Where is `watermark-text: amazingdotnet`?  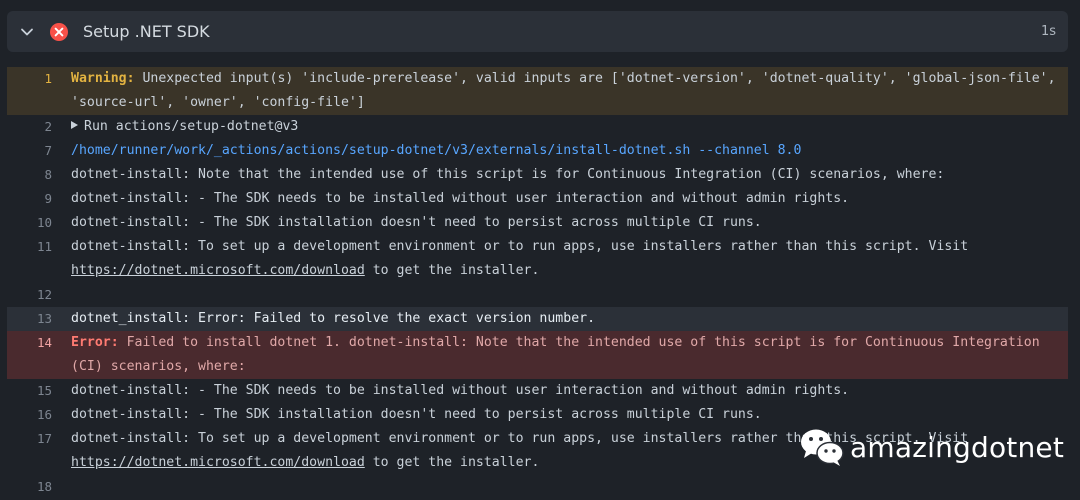
watermark-text: amazingdotnet is located at coordinates (957, 447).